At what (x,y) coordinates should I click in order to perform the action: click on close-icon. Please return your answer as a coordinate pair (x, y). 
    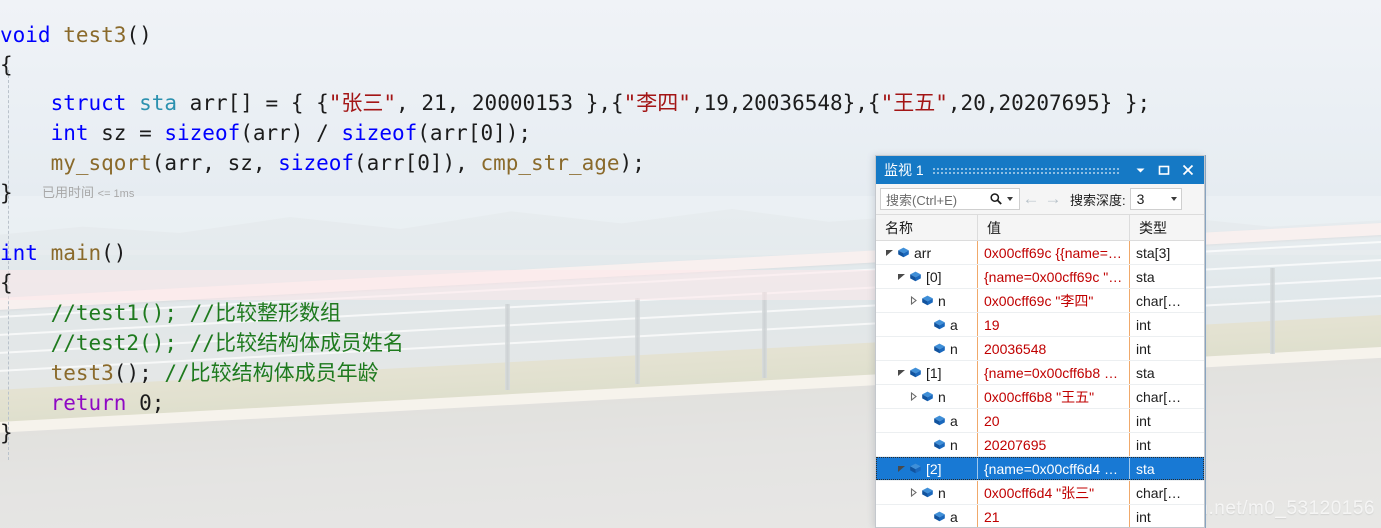
    Looking at the image, I should click on (1188, 170).